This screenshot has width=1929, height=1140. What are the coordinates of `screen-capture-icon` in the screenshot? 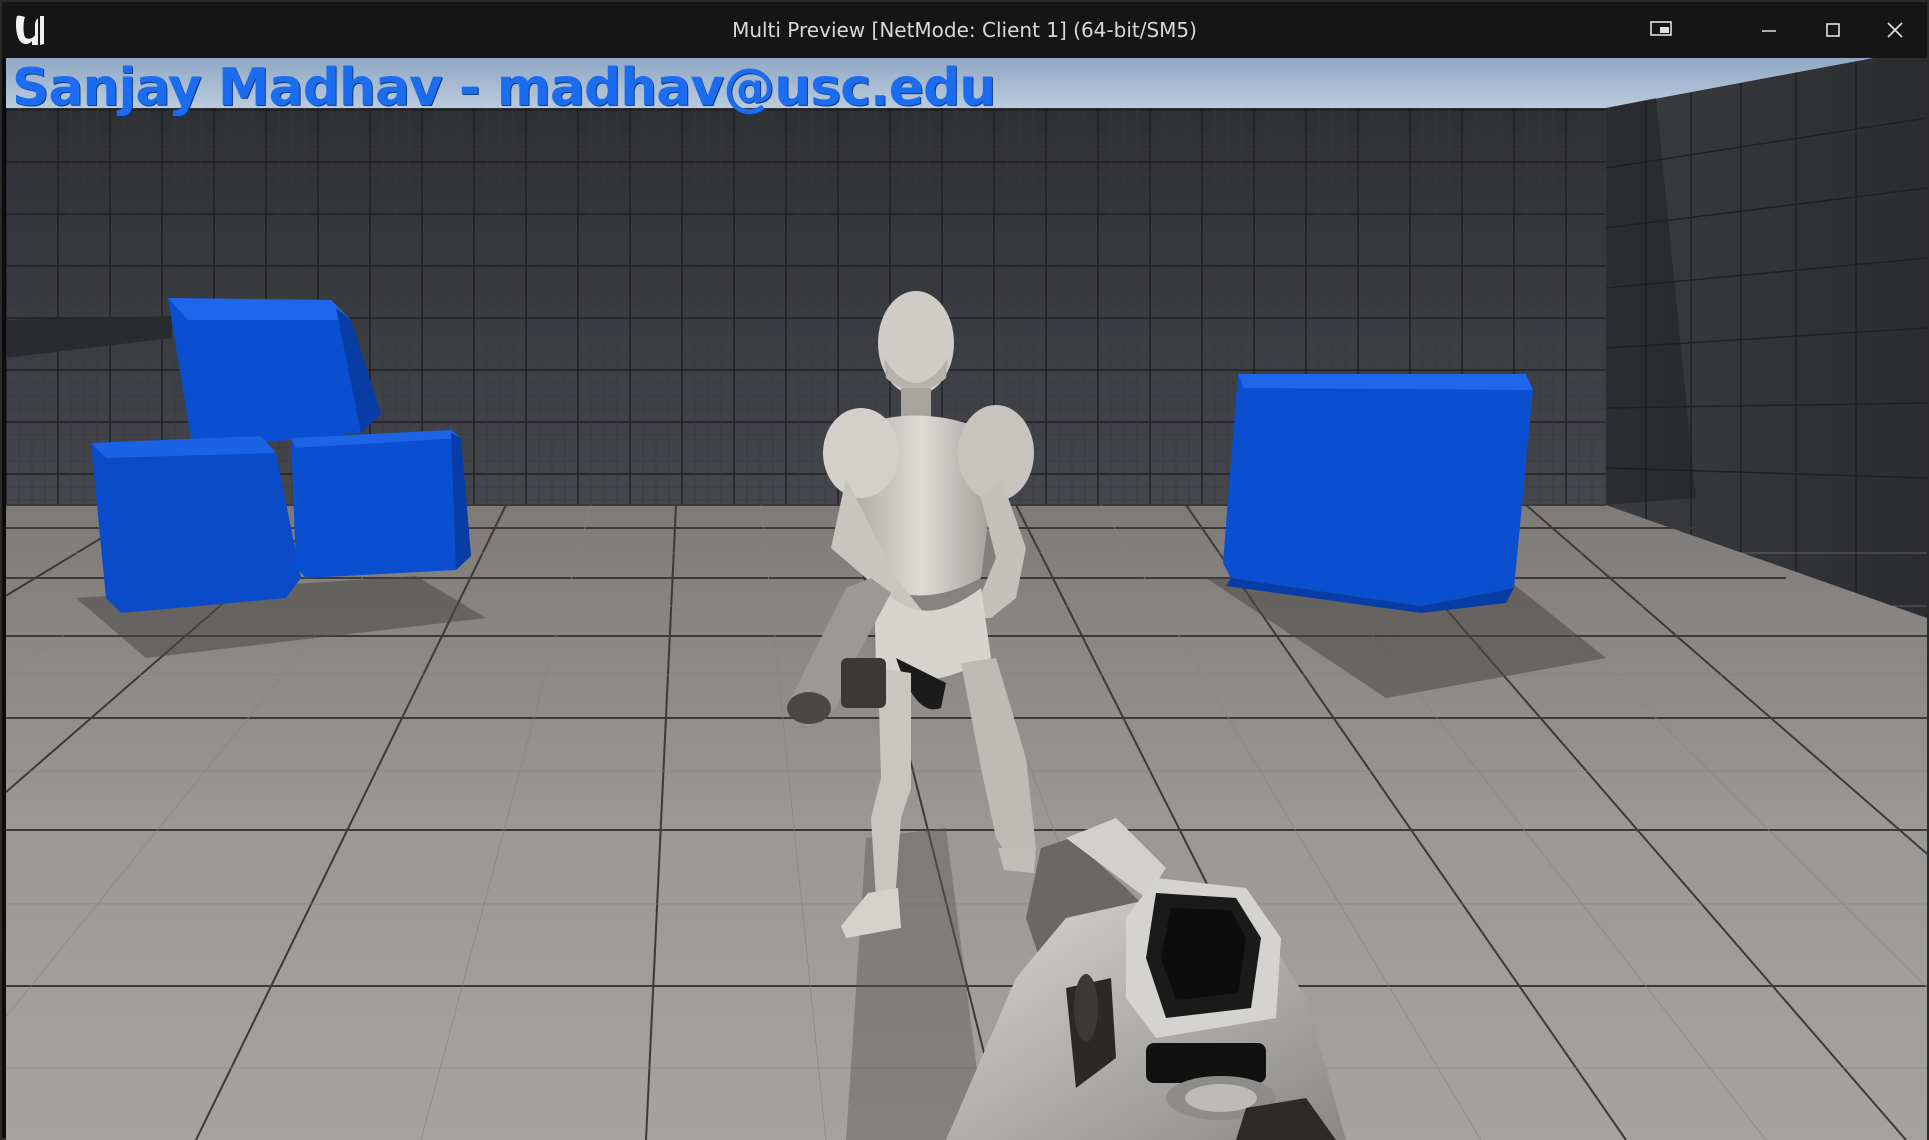 It's located at (1661, 28).